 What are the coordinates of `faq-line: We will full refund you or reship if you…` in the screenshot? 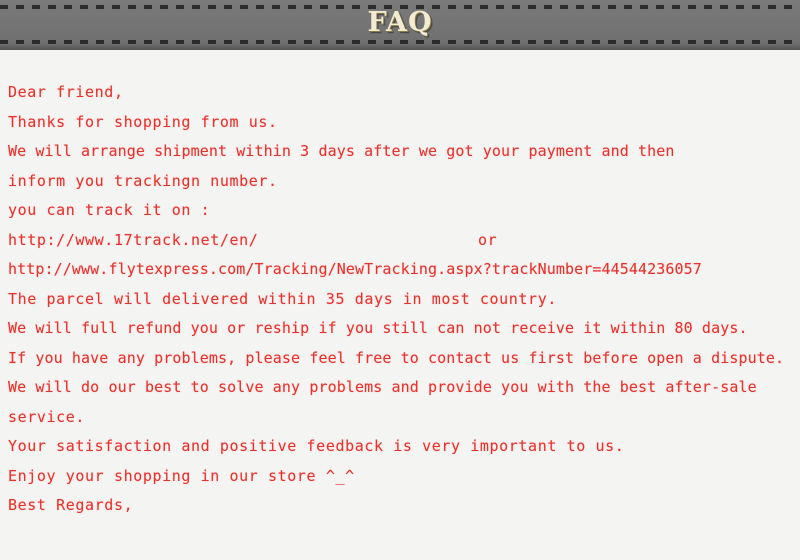 It's located at (403, 329).